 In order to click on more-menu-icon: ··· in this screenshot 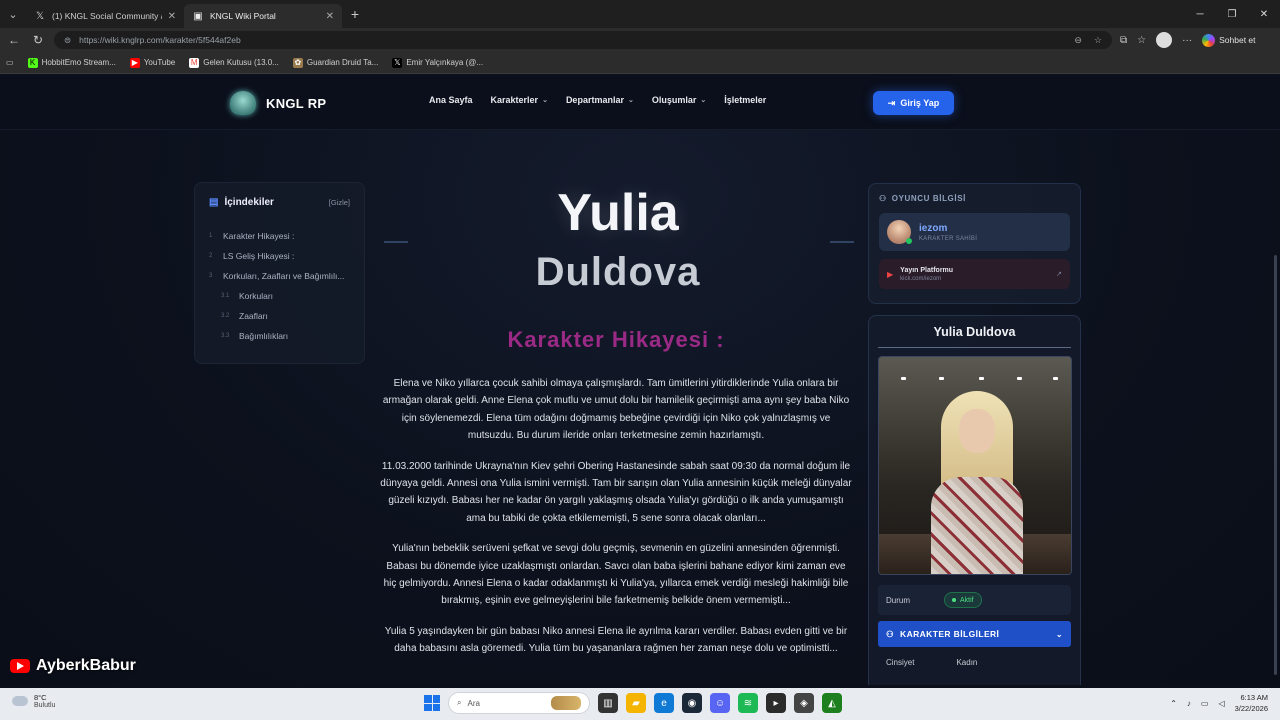, I will do `click(1187, 40)`.